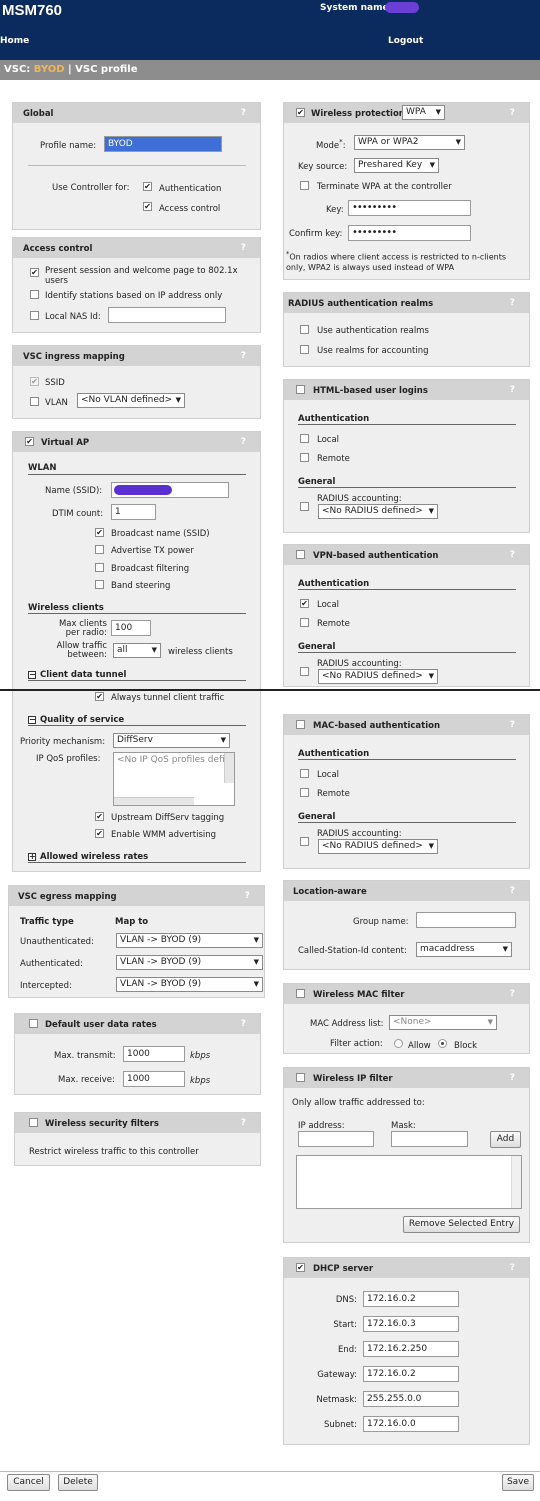  Describe the element at coordinates (300, 554) in the screenshot. I see `vpn-auth-checkbox` at that location.